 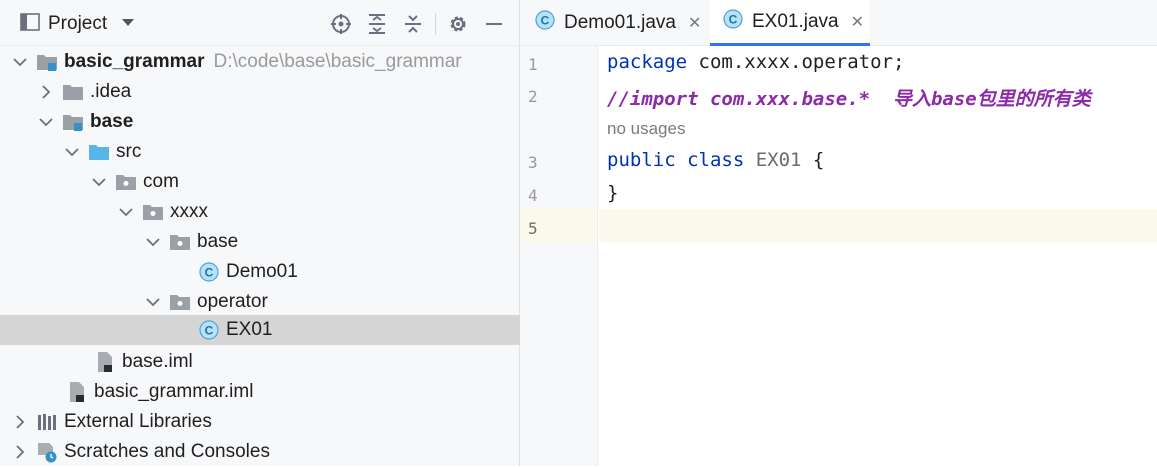 What do you see at coordinates (646, 129) in the screenshot?
I see `usages-hint: no usages` at bounding box center [646, 129].